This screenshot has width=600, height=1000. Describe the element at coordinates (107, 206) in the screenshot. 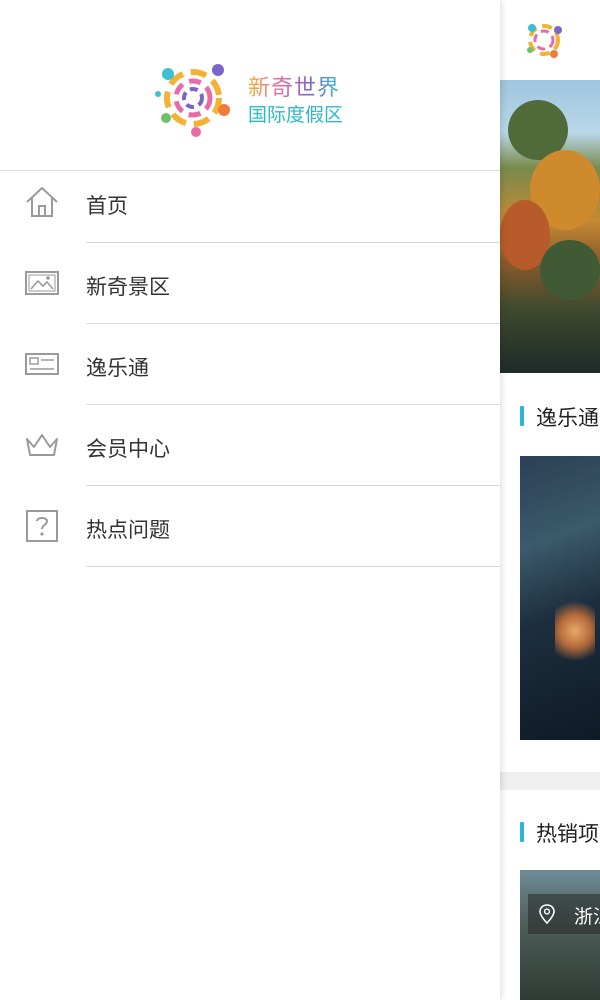

I see `menu-label: 首页` at that location.